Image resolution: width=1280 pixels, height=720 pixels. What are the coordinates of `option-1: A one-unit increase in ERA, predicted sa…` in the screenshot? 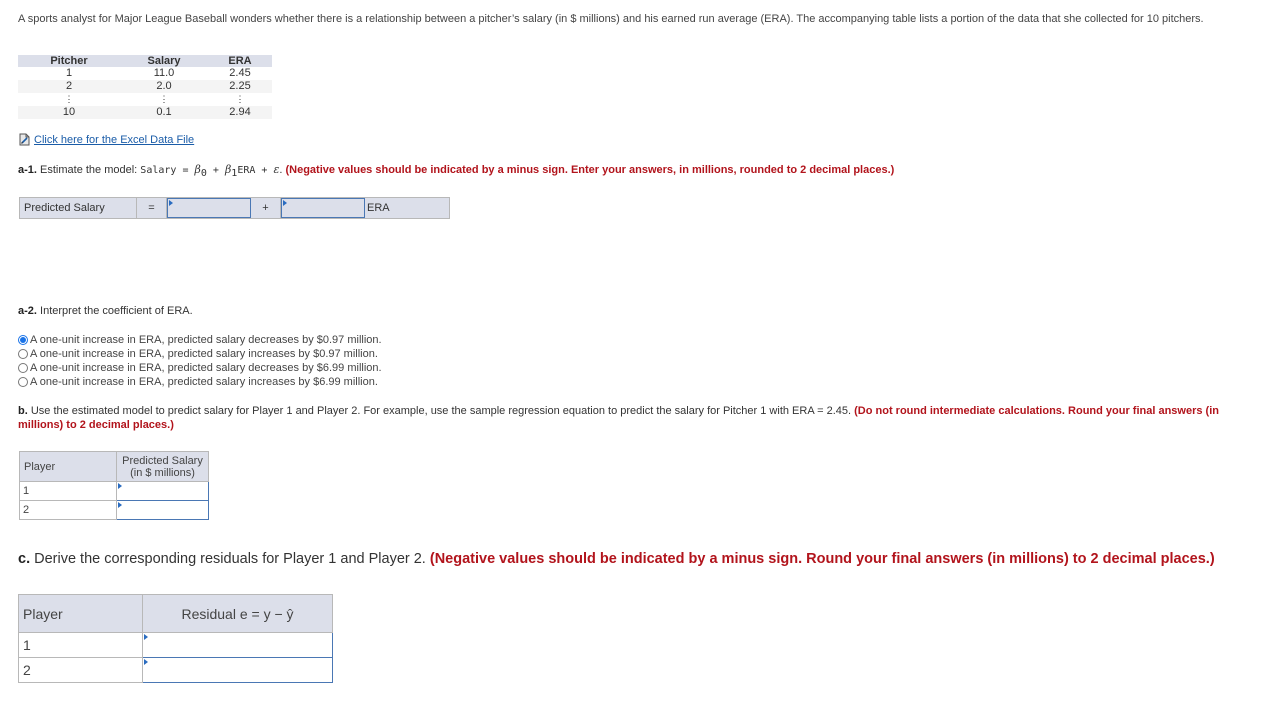 It's located at (200, 340).